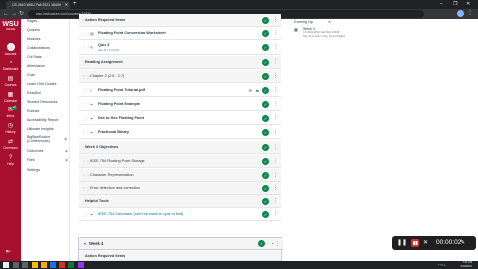 The image size is (478, 269). Describe the element at coordinates (468, 4) in the screenshot. I see `close-window-icon: ✕` at that location.